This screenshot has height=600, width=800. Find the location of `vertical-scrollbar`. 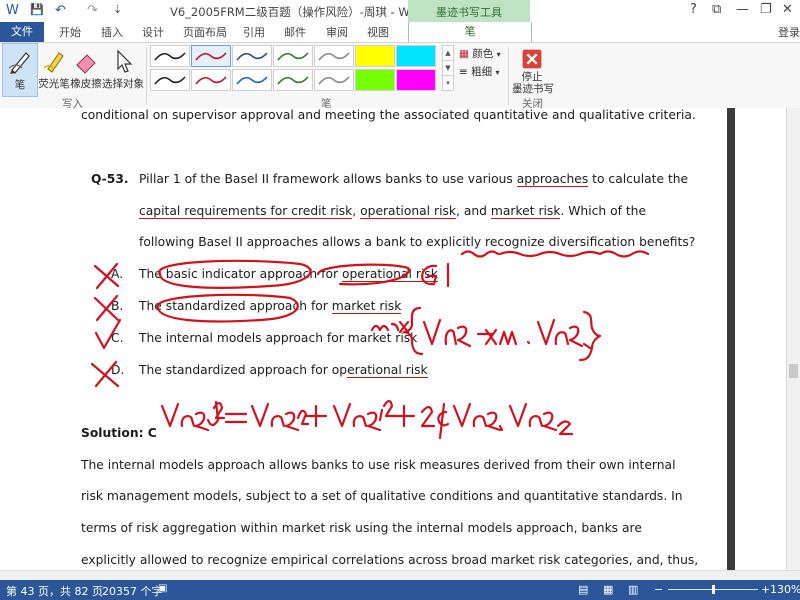

vertical-scrollbar is located at coordinates (793, 344).